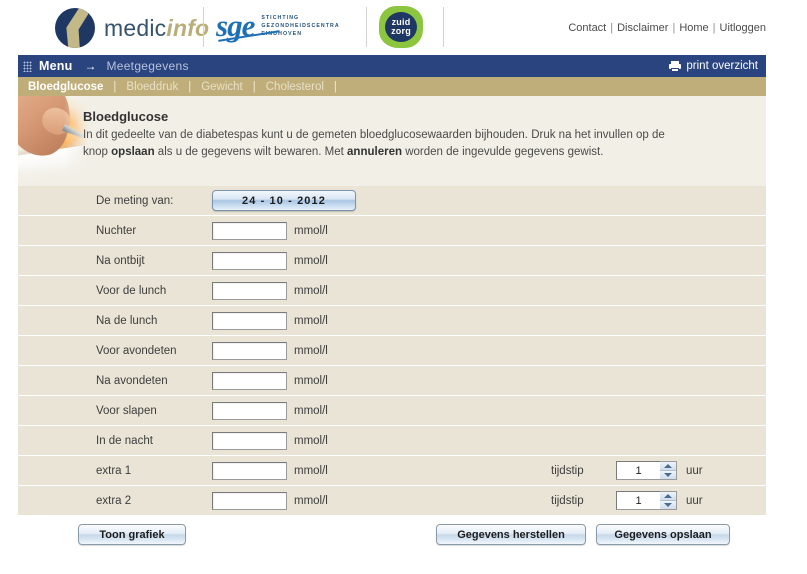 This screenshot has width=807, height=574. Describe the element at coordinates (311, 470) in the screenshot. I see `unit-extra-1: mmol/l` at that location.